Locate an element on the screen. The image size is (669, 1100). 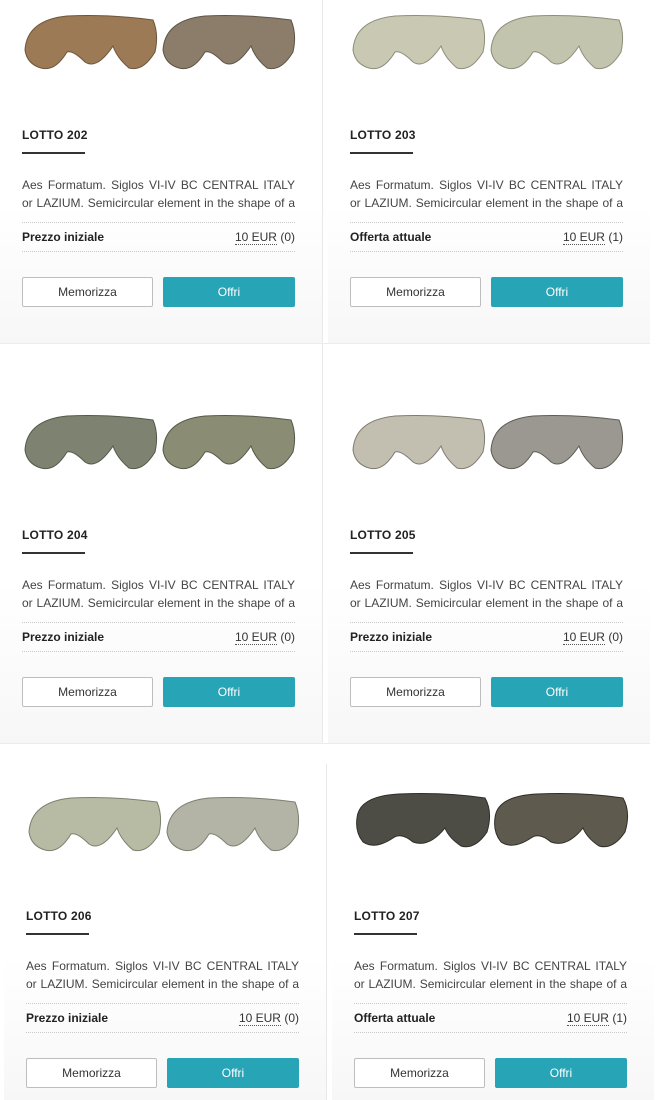
lot-title: LOTTO 205 is located at coordinates (383, 535).